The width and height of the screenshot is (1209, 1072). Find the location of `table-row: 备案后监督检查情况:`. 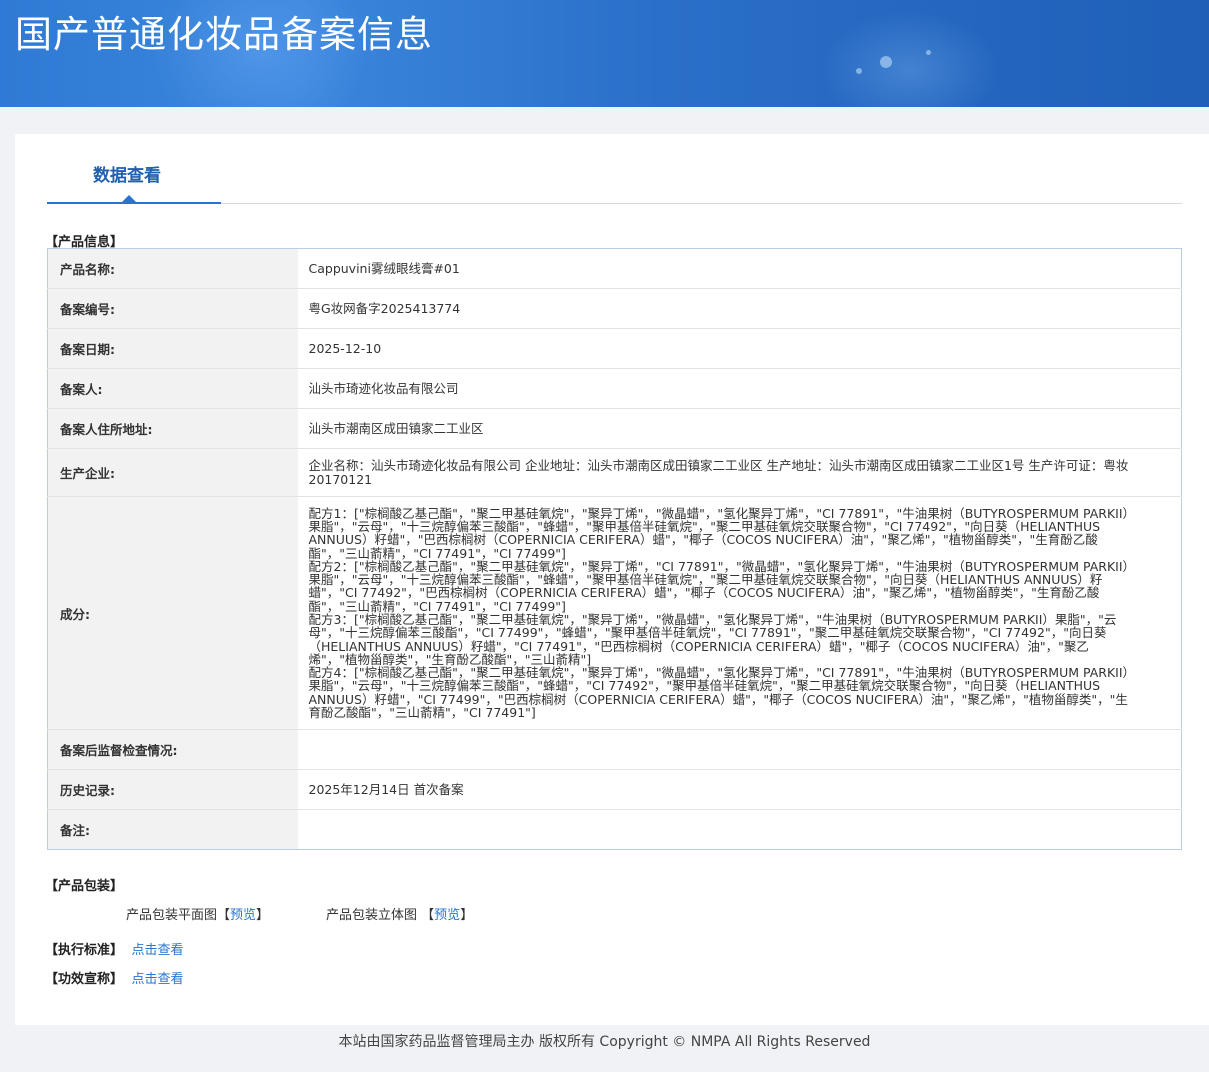

table-row: 备案后监督检查情况: is located at coordinates (614, 749).